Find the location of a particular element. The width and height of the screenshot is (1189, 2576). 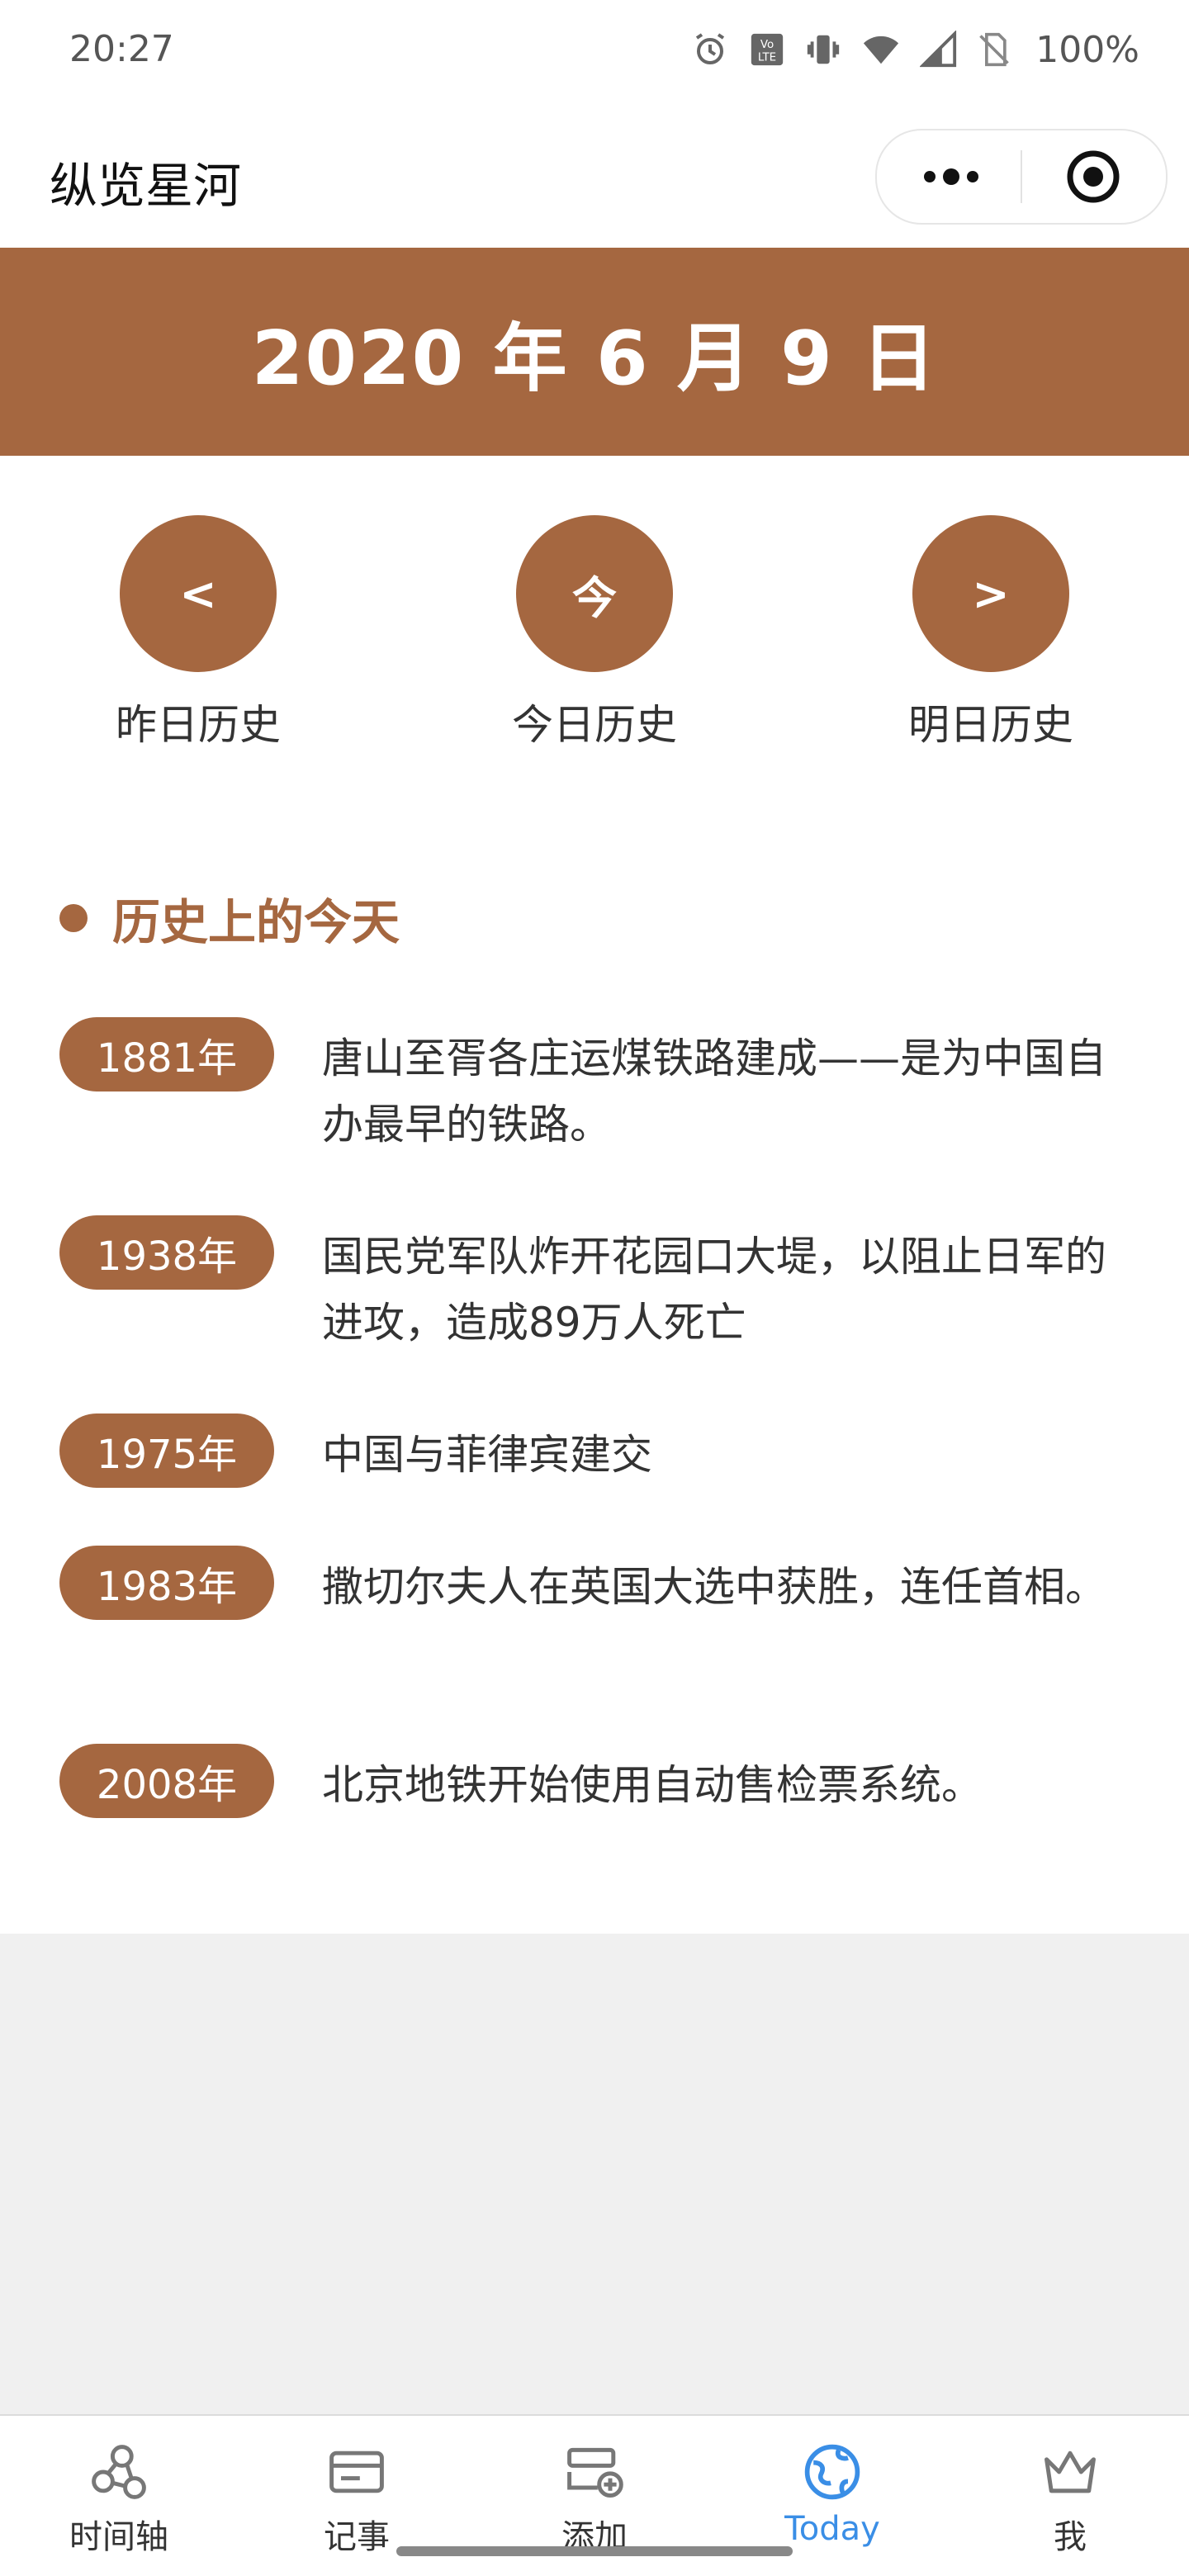

event-text: 中国与菲律宾建交 is located at coordinates (487, 1455).